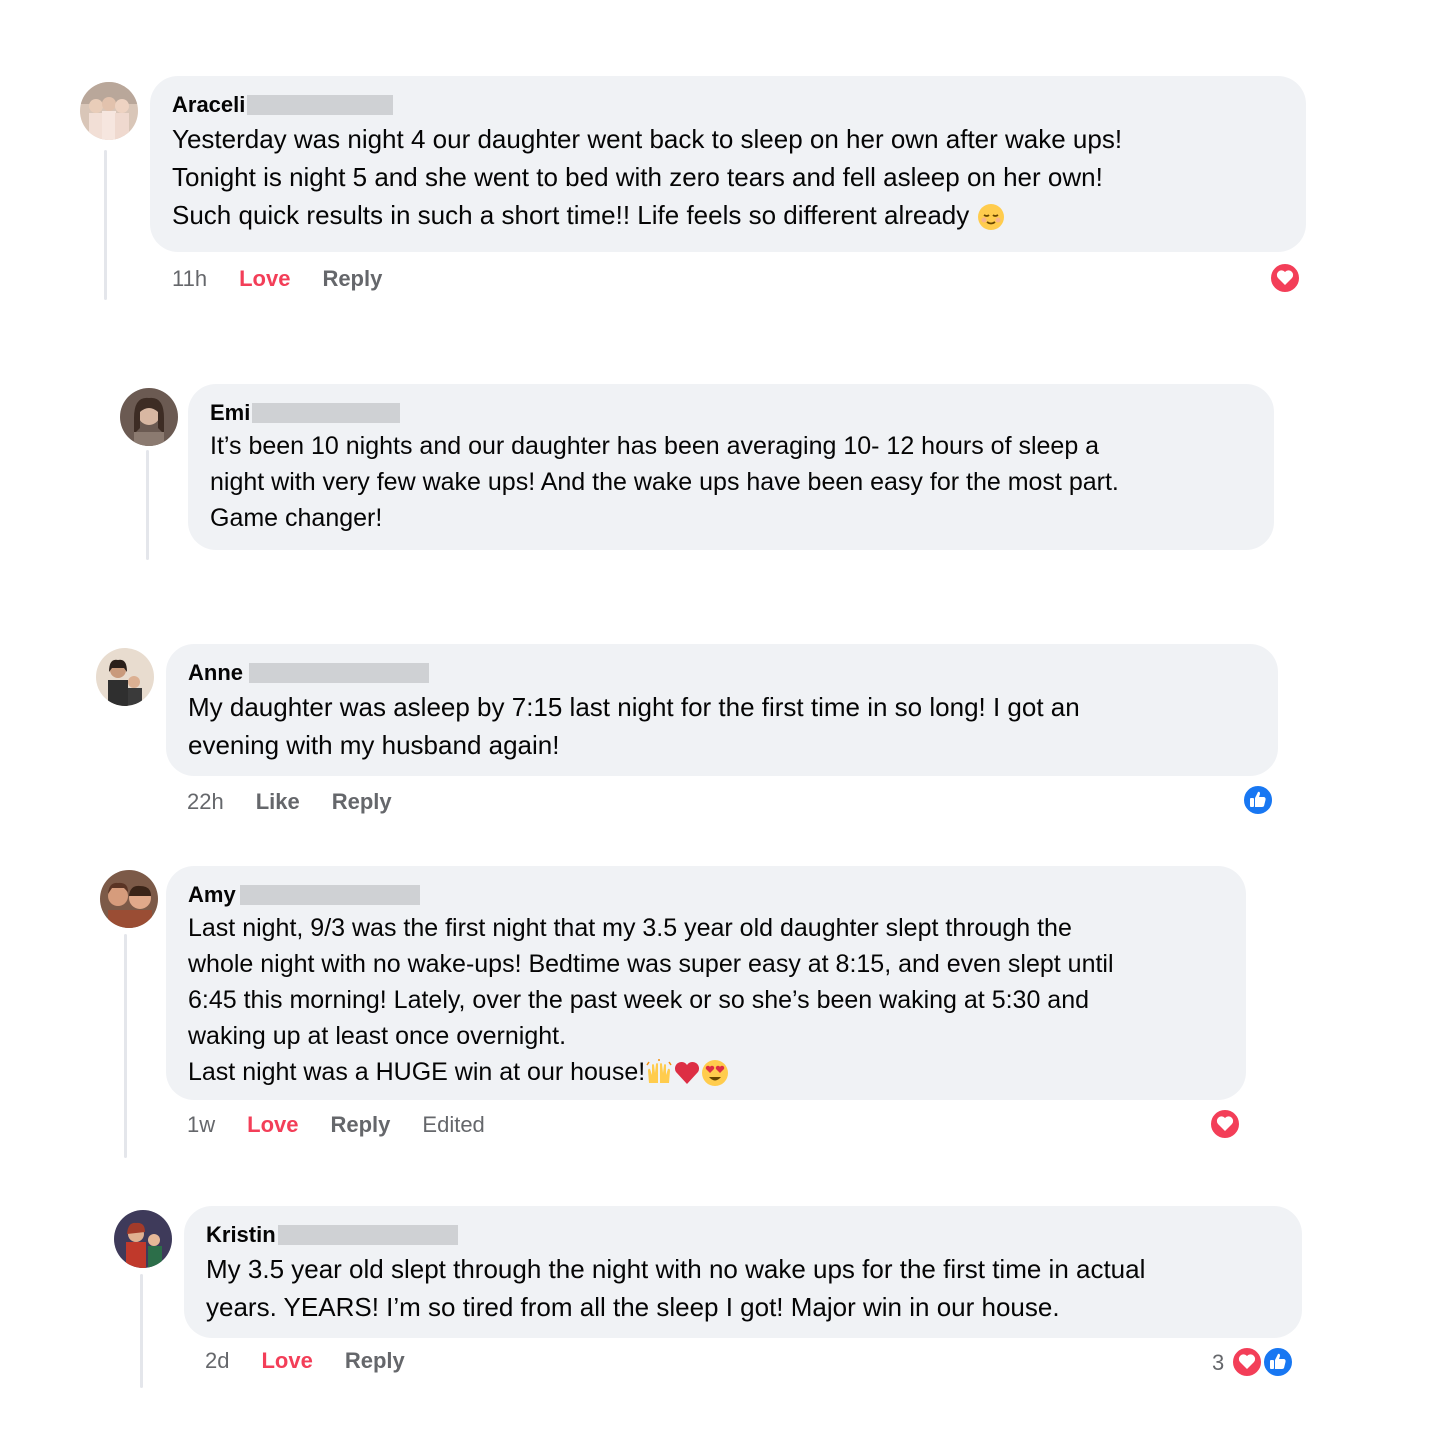 The height and width of the screenshot is (1440, 1440). I want to click on commenter-name: Araceli, so click(208, 105).